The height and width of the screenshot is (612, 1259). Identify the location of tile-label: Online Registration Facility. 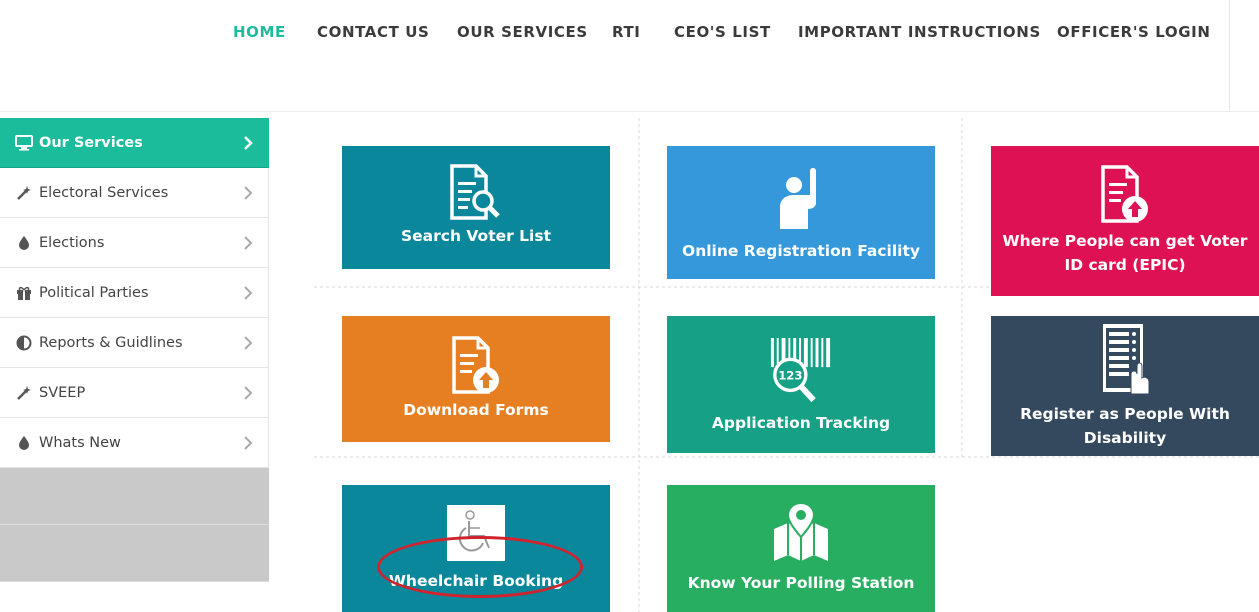
(801, 250).